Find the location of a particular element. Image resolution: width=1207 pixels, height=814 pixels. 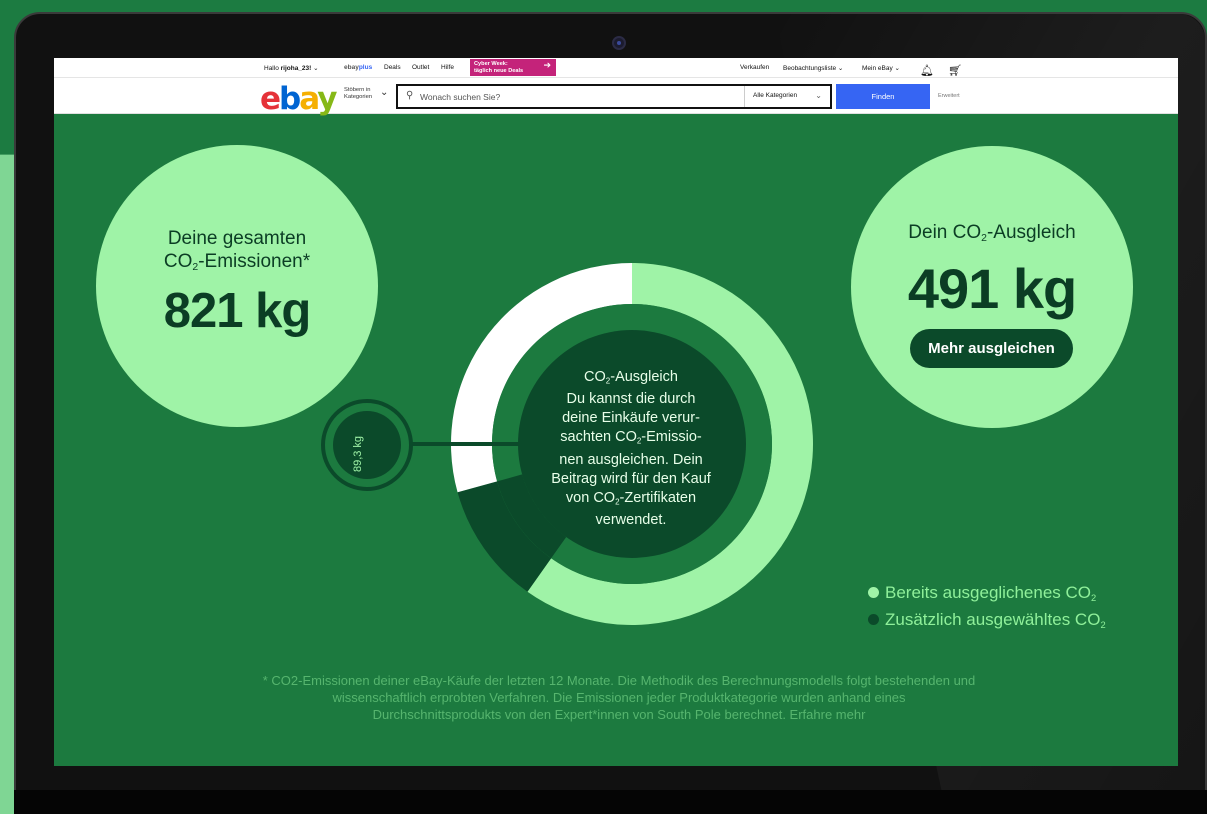

text-b: -Emissio- is located at coordinates (671, 437).